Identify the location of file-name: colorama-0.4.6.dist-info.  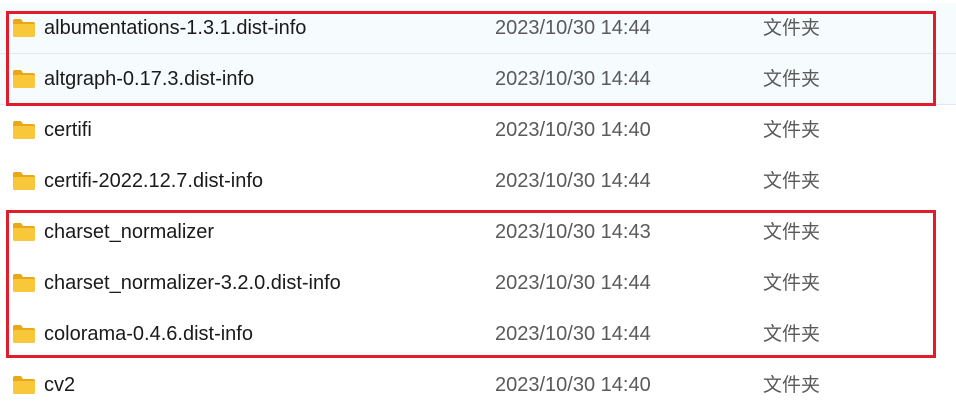
(148, 334).